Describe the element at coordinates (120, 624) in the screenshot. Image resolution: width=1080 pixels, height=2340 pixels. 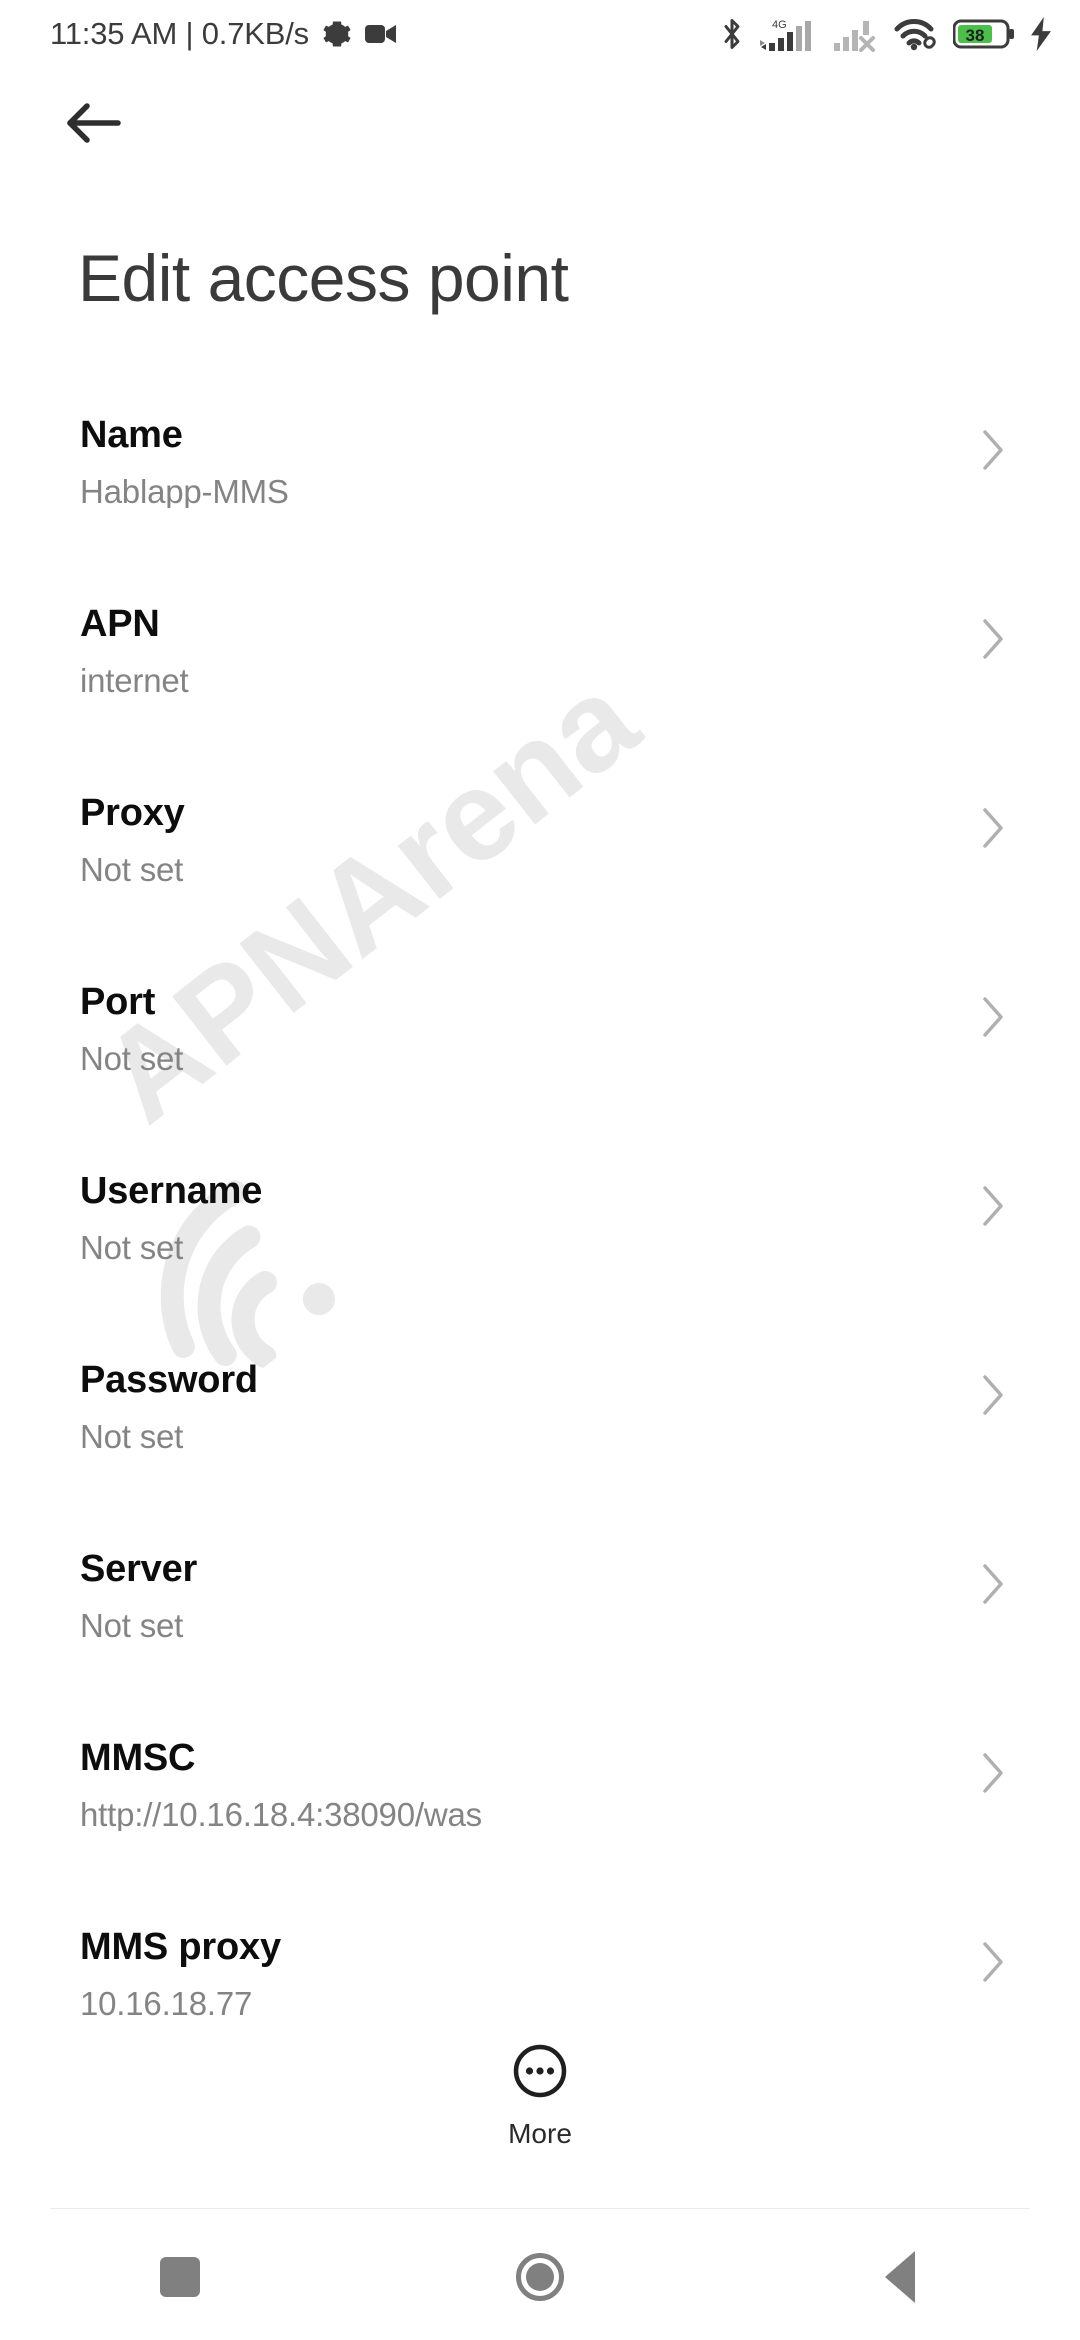
I see `list-item-title: APN` at that location.